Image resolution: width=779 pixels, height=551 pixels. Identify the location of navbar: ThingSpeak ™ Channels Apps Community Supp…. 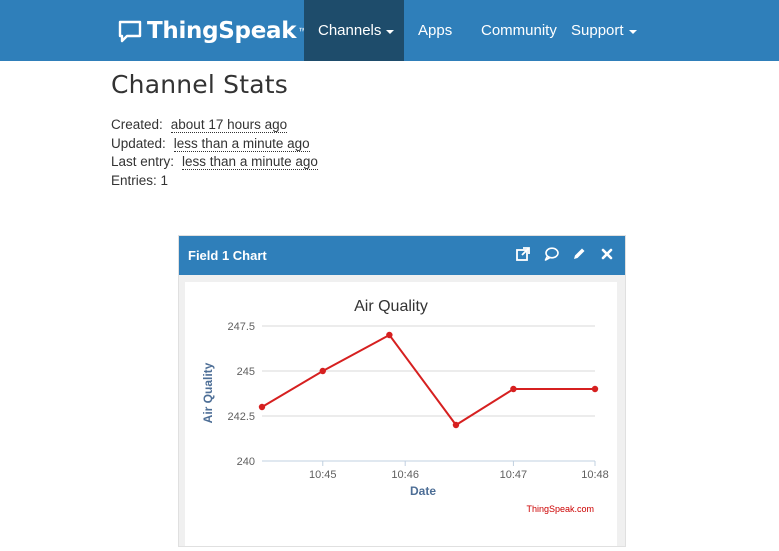
(389, 30).